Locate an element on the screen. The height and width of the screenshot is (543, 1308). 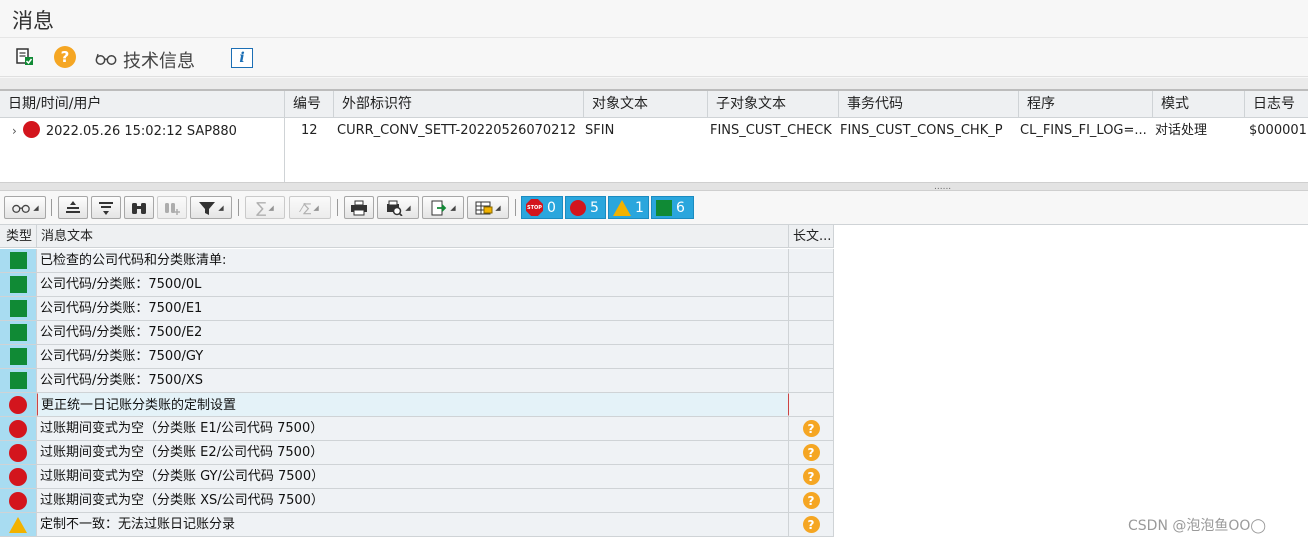
table-row: 已检查的公司代码和分类账清单: is located at coordinates (417, 261).